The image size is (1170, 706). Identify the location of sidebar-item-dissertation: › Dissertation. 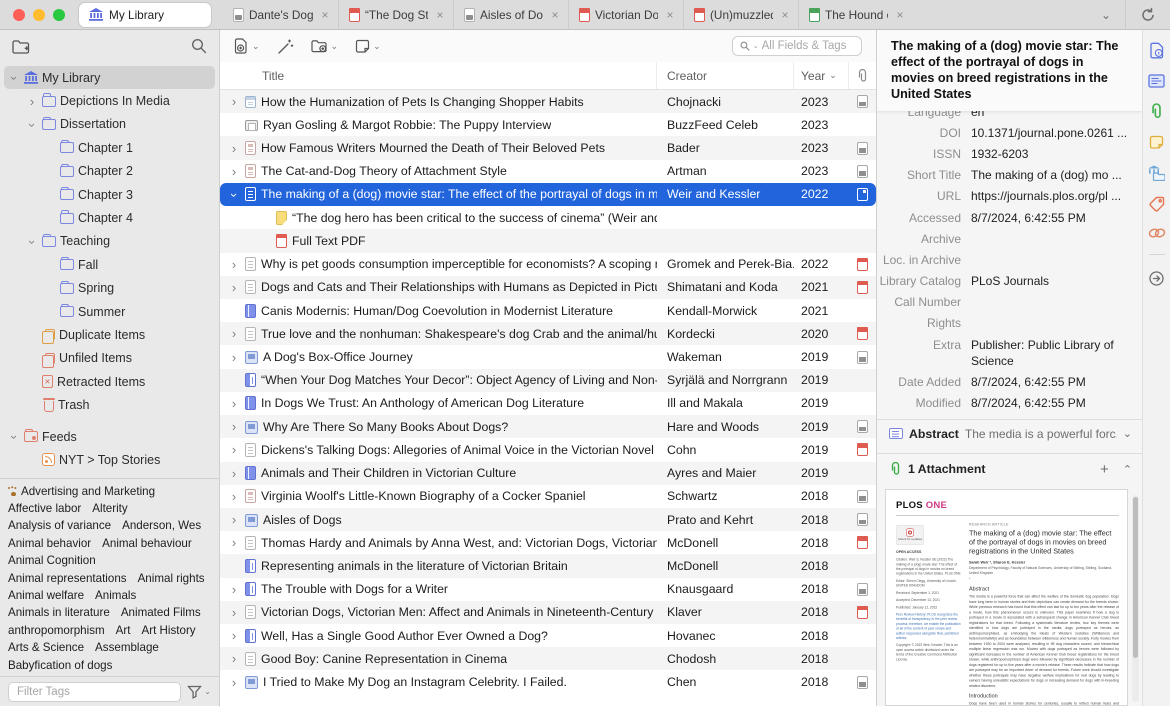
(109, 124).